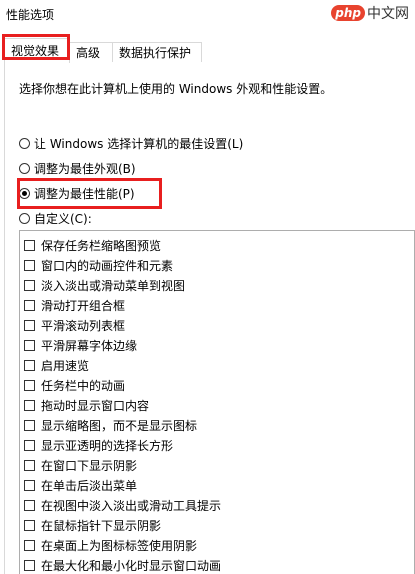 This screenshot has height=574, width=415. I want to click on effect-label: 在视图中淡入淡出或滑动工具提示, so click(131, 505).